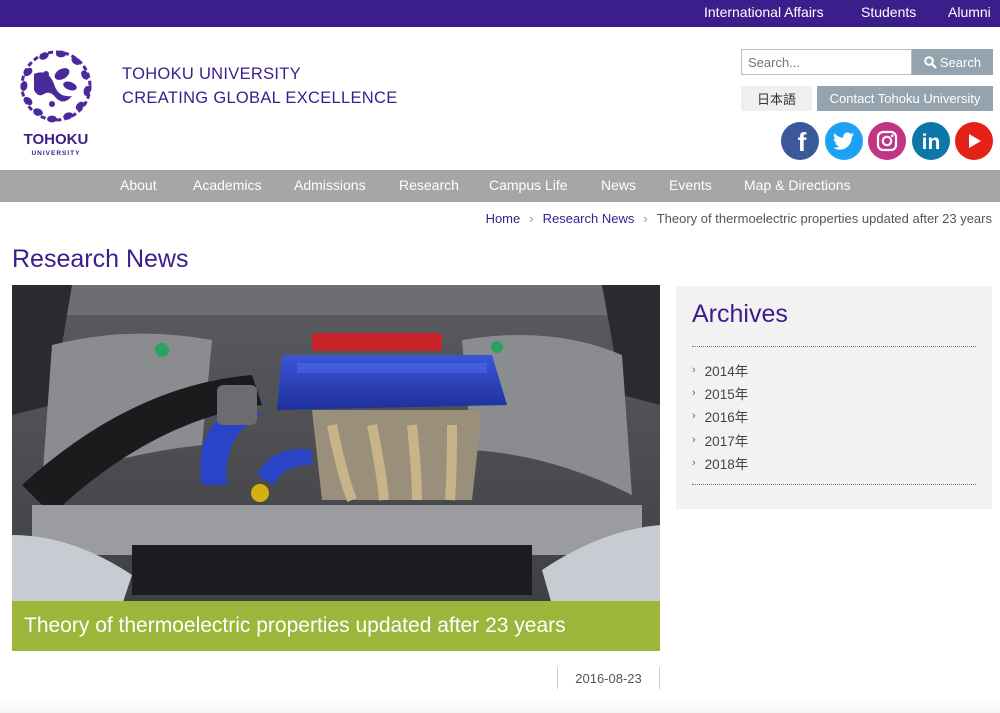 The width and height of the screenshot is (1000, 713). I want to click on archive-year-label: 2017年, so click(726, 441).